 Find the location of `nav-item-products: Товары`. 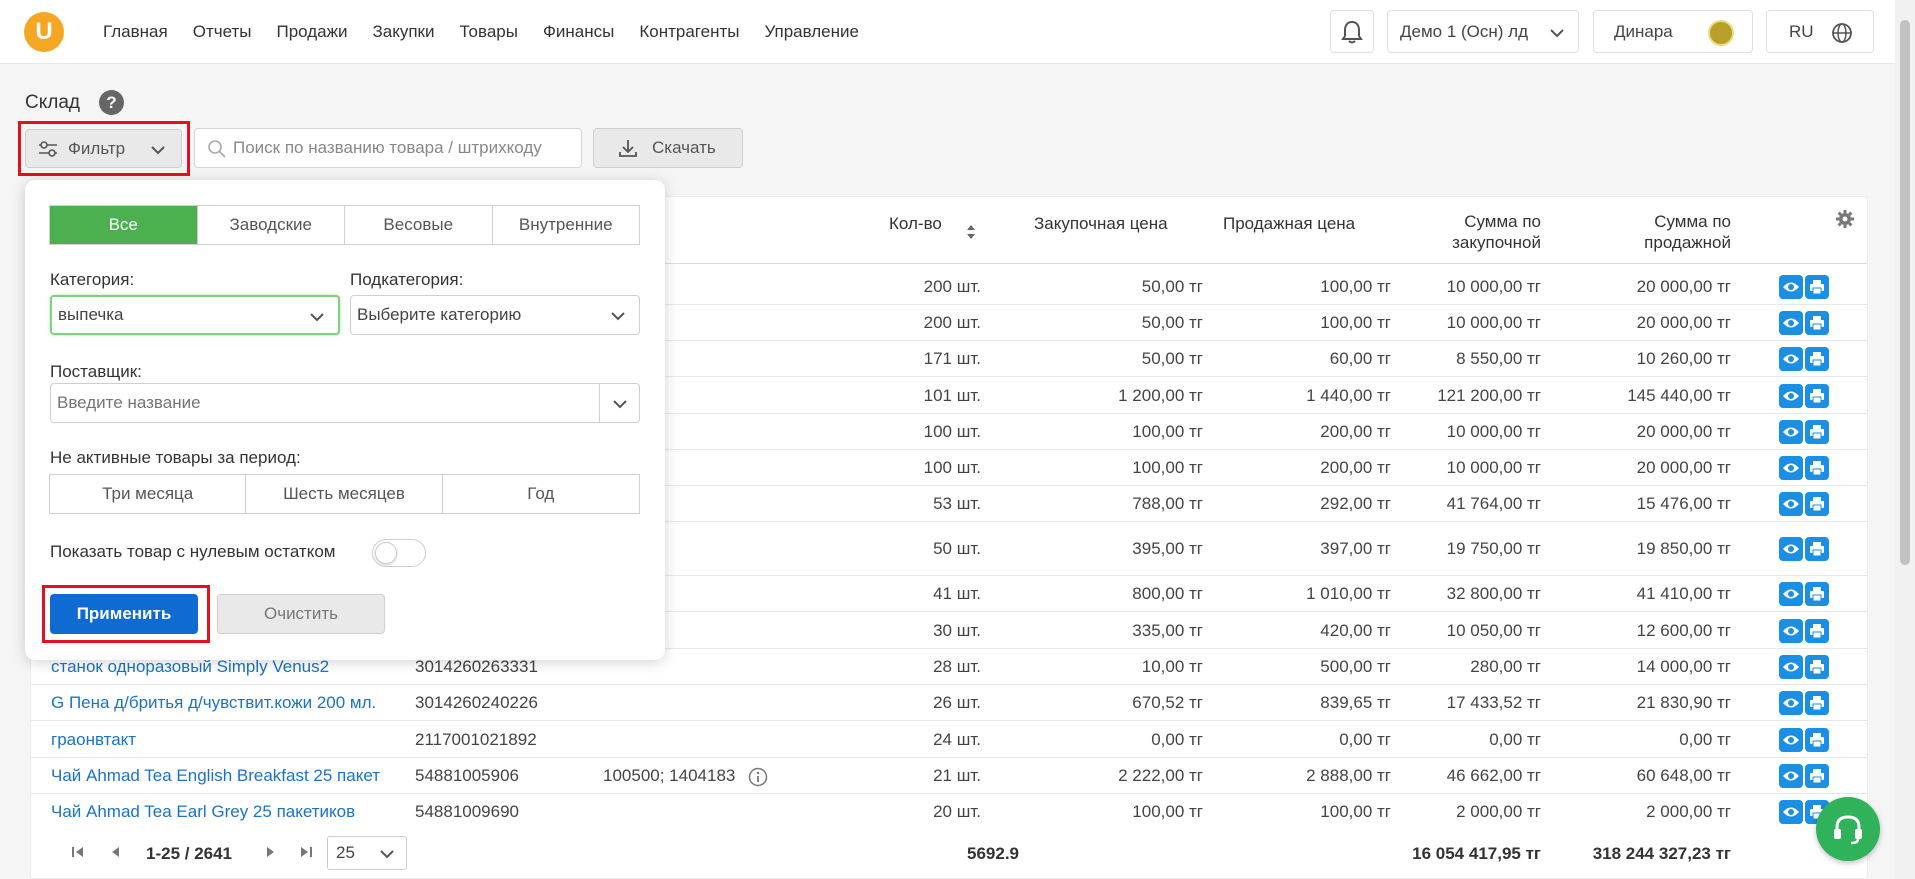

nav-item-products: Товары is located at coordinates (488, 32).